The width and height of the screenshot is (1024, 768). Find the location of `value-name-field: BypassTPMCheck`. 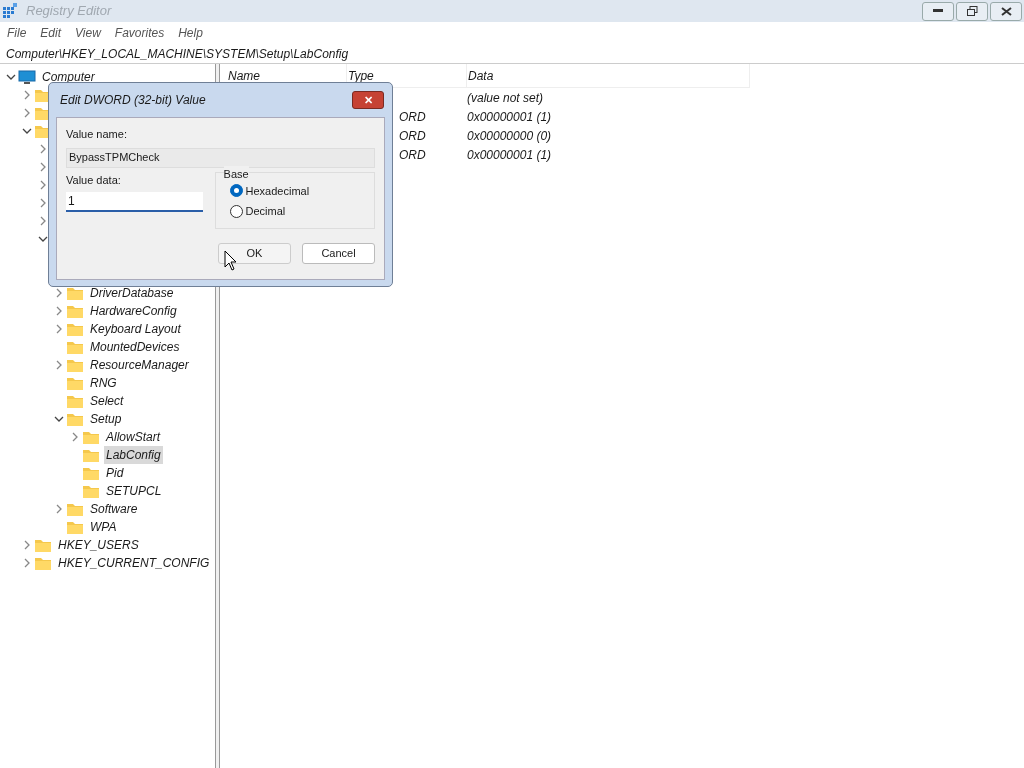

value-name-field: BypassTPMCheck is located at coordinates (220, 157).